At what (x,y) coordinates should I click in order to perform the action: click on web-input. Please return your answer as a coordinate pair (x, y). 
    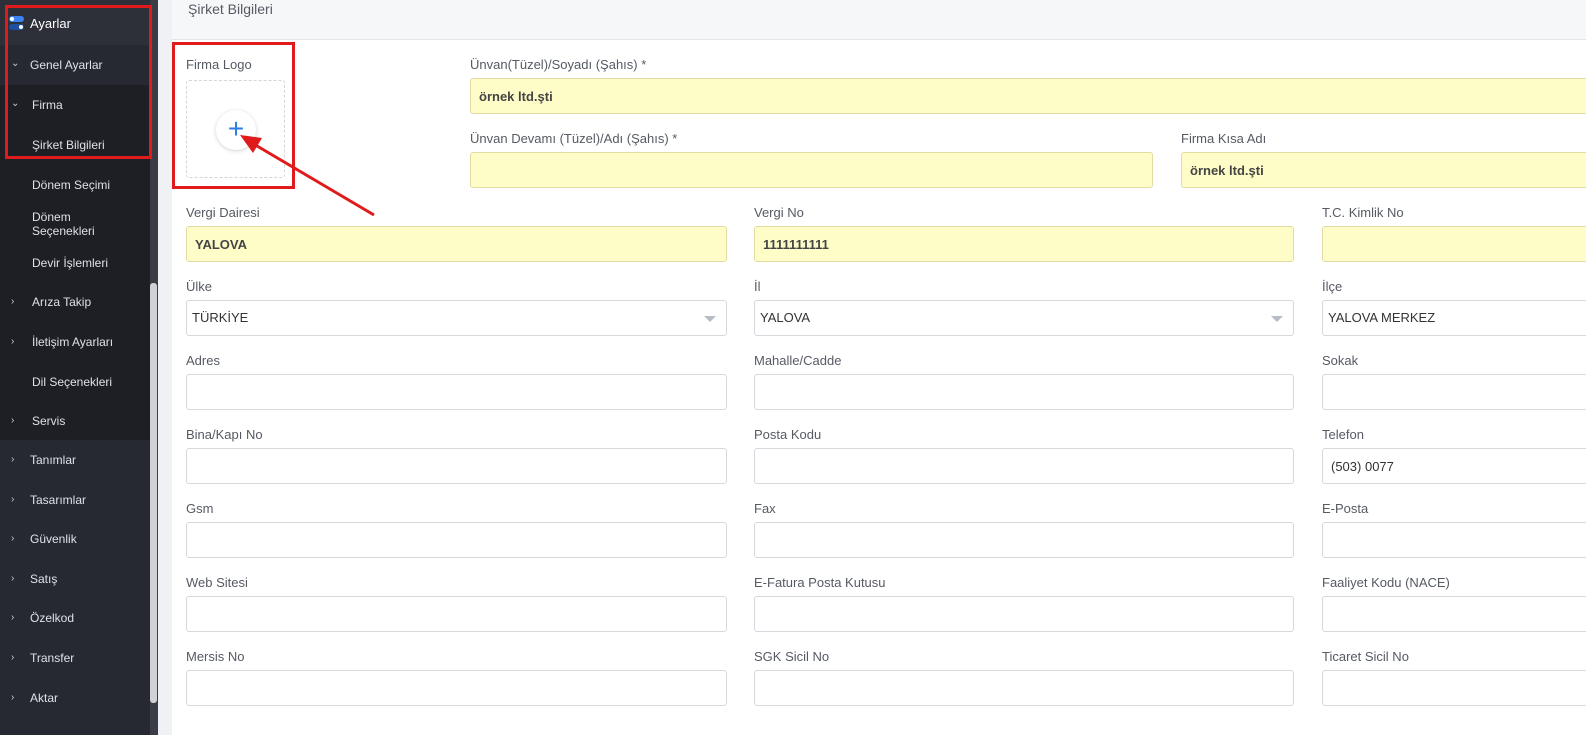
    Looking at the image, I should click on (456, 614).